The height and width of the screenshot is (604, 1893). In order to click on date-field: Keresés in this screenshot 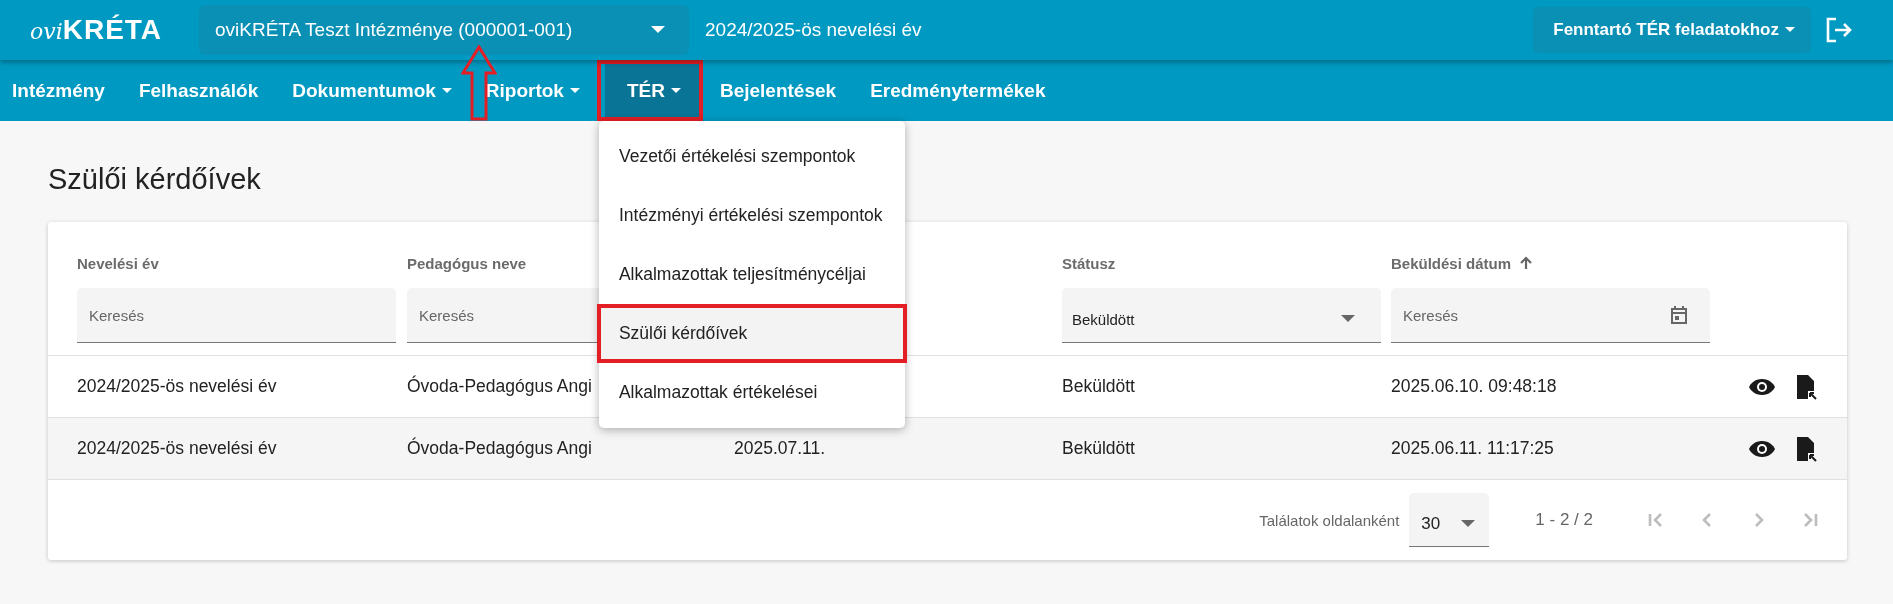, I will do `click(1550, 315)`.